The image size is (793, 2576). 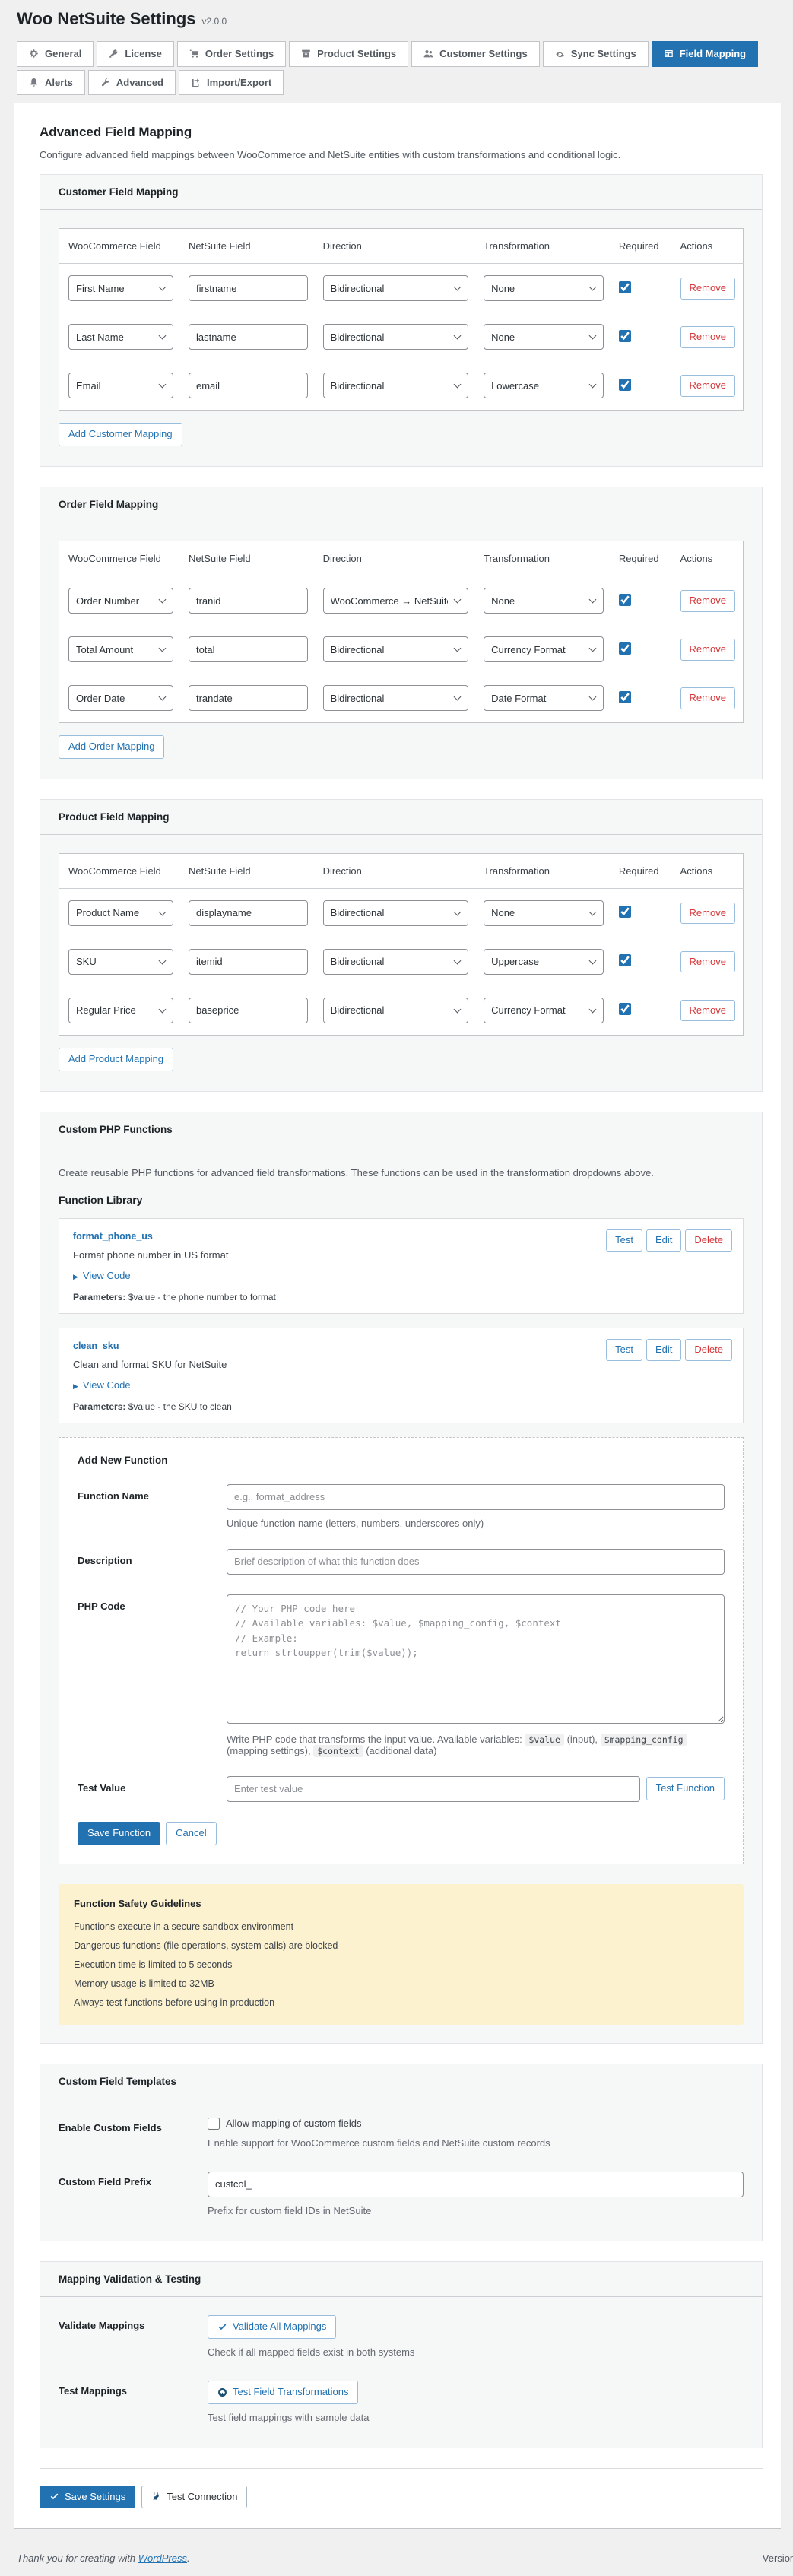 I want to click on add-mapping-button: Add Customer Mapping, so click(x=121, y=435).